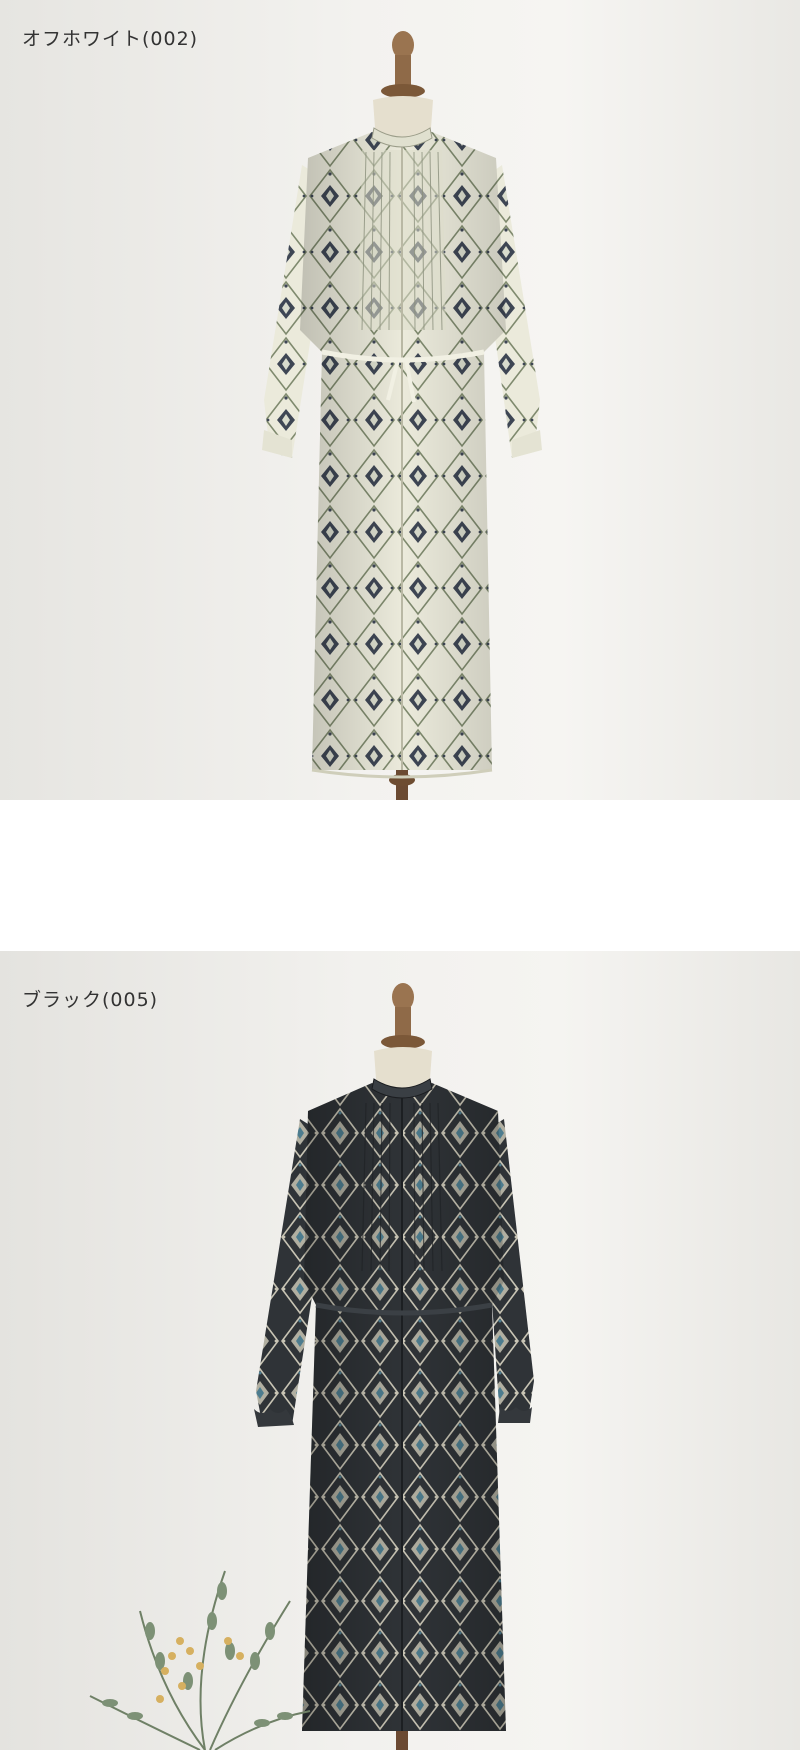  What do you see at coordinates (90, 1000) in the screenshot?
I see `color-label-black: ブラック(005)` at bounding box center [90, 1000].